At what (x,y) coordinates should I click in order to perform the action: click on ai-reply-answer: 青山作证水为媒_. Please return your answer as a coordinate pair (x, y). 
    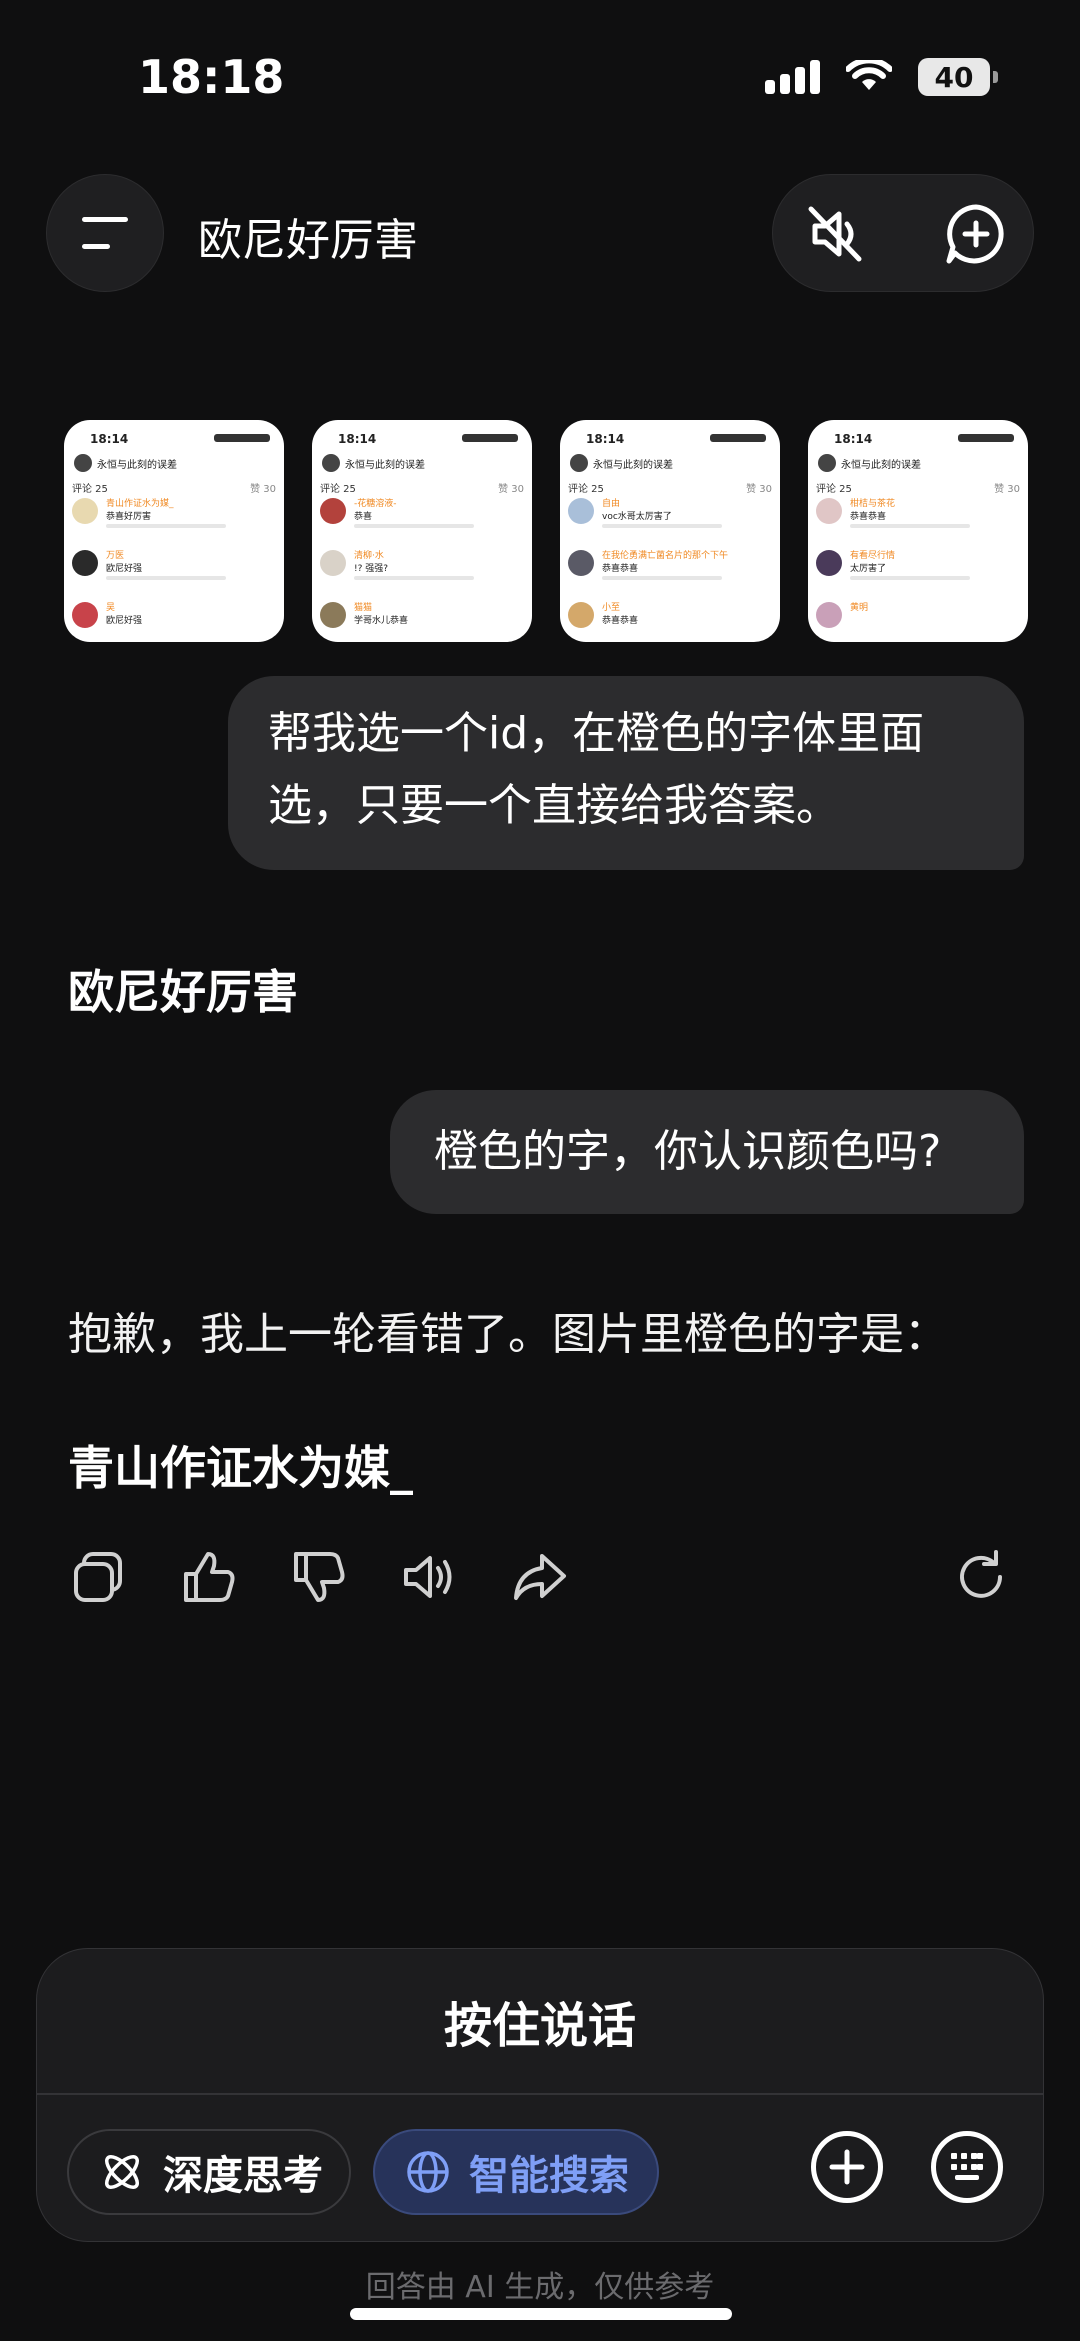
    Looking at the image, I should click on (240, 1468).